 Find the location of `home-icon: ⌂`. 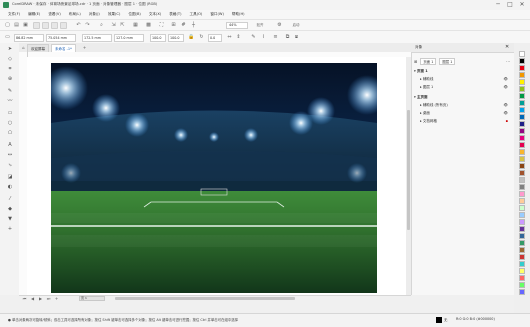

home-icon: ⌂ is located at coordinates (23, 47).